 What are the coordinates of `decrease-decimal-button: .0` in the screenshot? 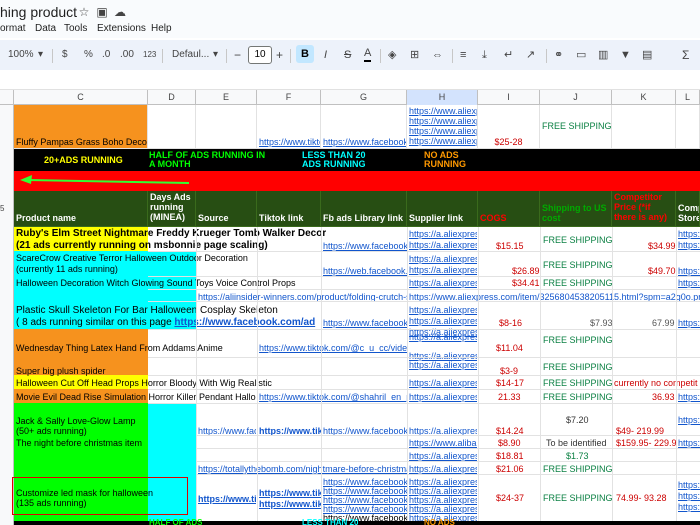 It's located at (106, 55).